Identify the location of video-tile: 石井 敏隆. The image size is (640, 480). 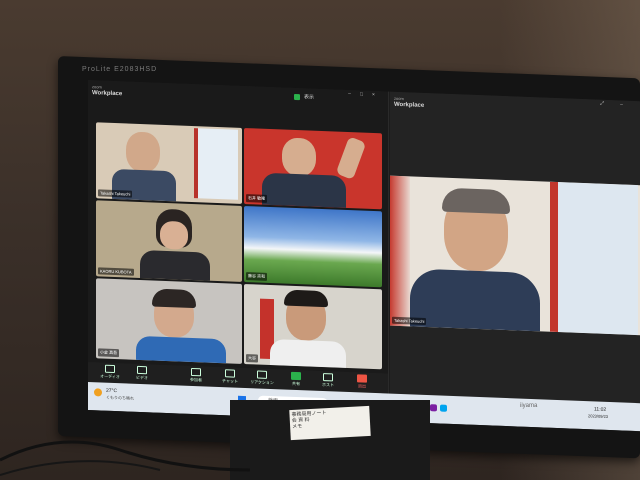
(313, 168).